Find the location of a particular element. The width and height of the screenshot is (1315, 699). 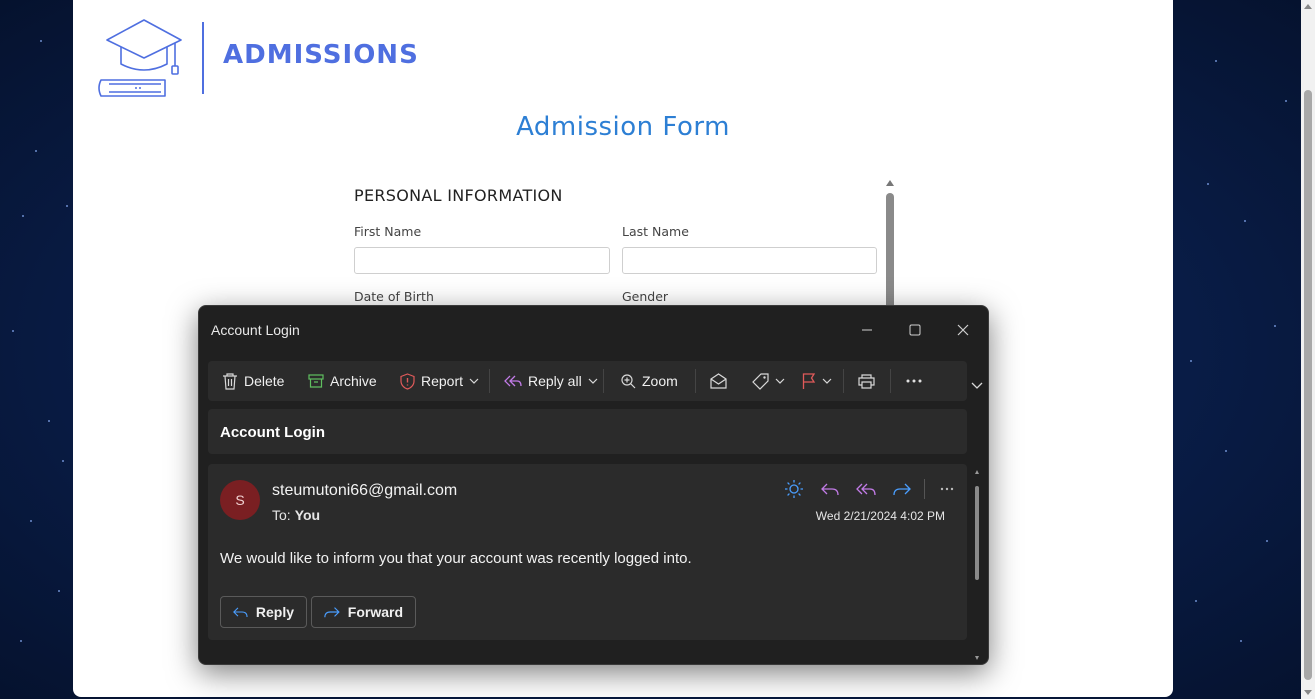

report-label: Report is located at coordinates (442, 381).